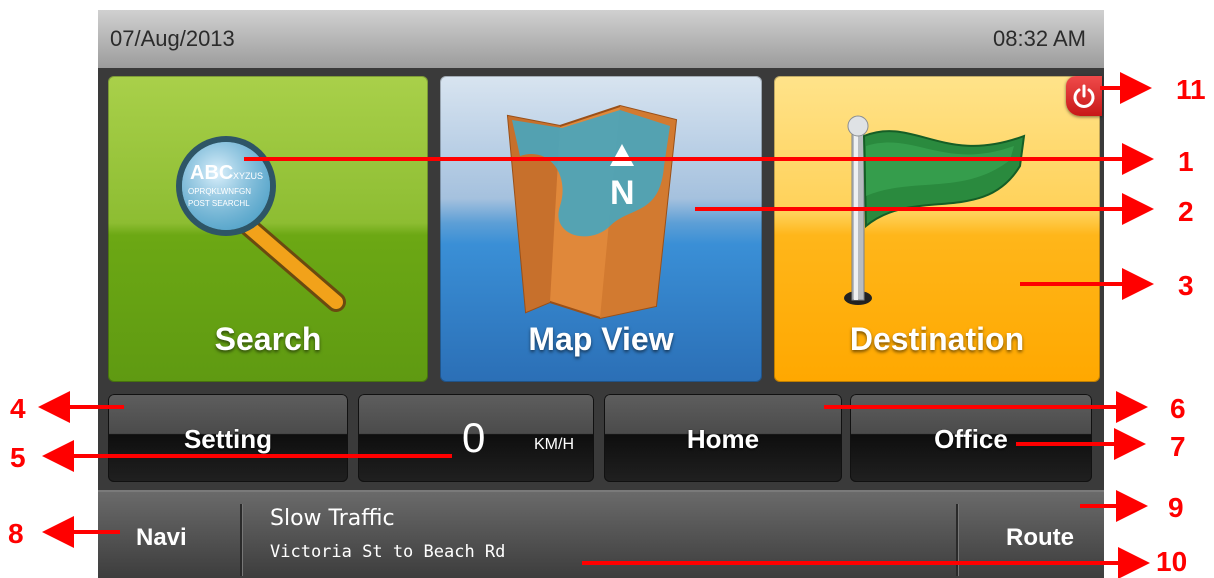  I want to click on callout-label-7: 7, so click(1178, 446).